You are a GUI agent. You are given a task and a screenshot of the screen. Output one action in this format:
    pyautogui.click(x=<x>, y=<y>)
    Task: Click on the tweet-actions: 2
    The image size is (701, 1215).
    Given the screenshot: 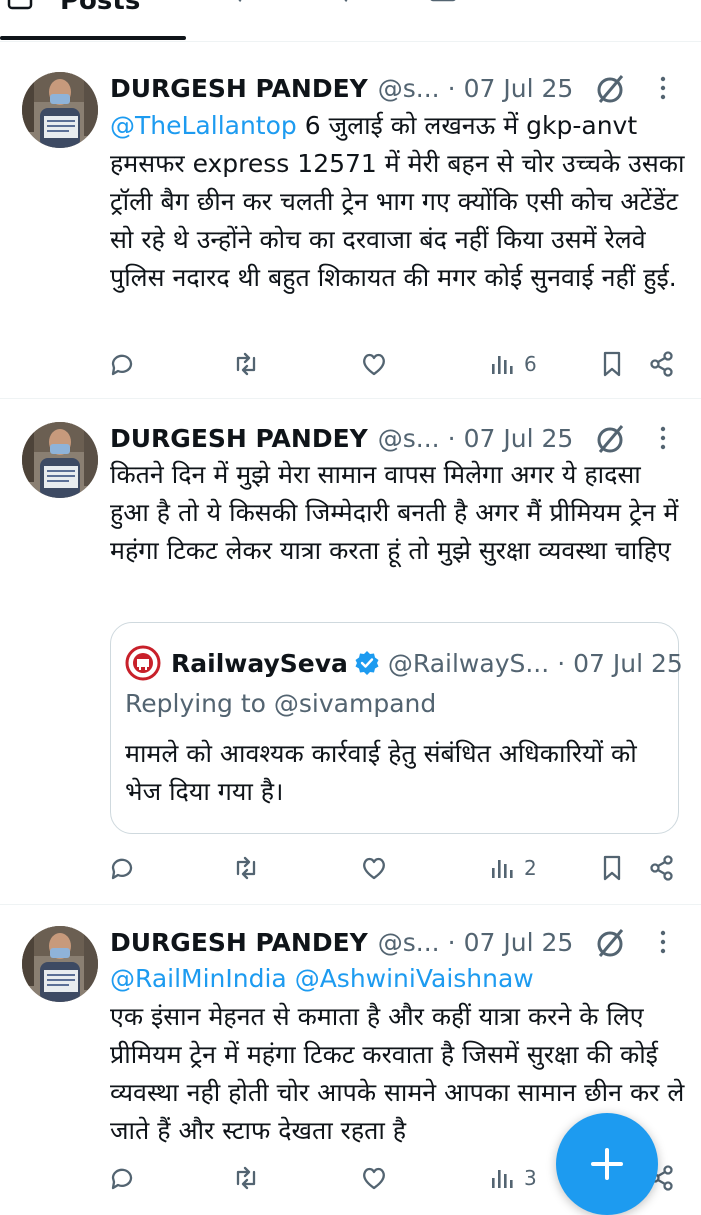 What is the action you would take?
    pyautogui.click(x=350, y=868)
    